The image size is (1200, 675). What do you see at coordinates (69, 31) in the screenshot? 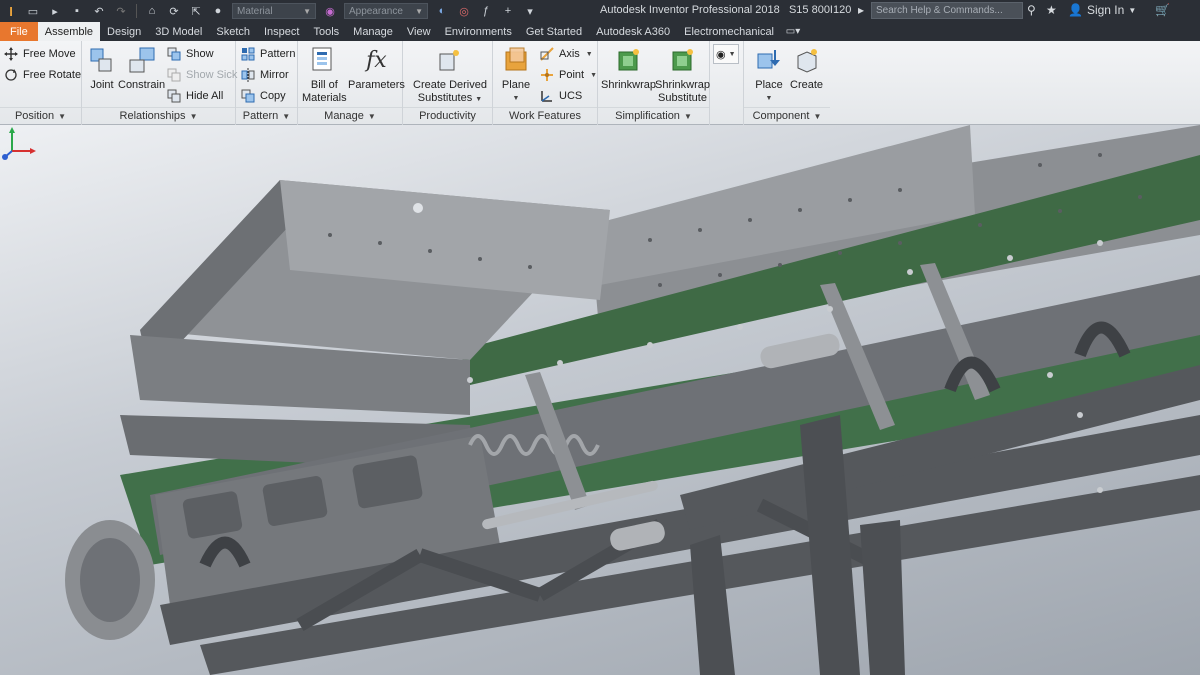
I see `tab-assemble: Assemble` at bounding box center [69, 31].